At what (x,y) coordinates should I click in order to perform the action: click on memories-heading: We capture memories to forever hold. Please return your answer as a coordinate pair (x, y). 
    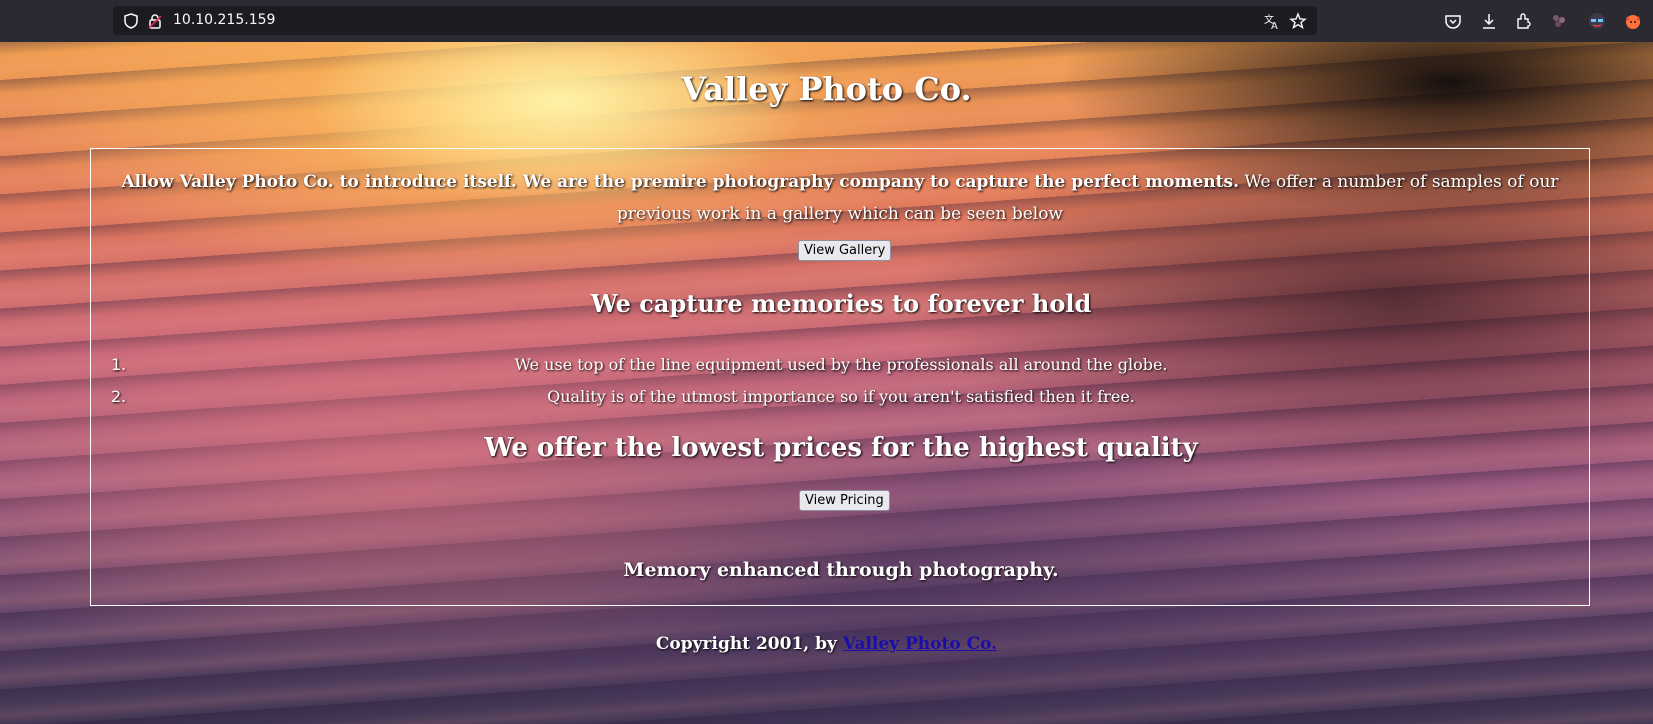
    Looking at the image, I should click on (841, 303).